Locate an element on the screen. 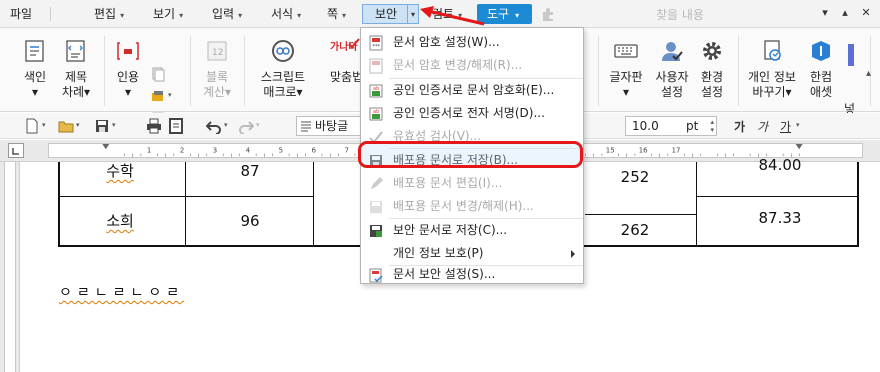  index-label: 색인 ▾ is located at coordinates (35, 84).